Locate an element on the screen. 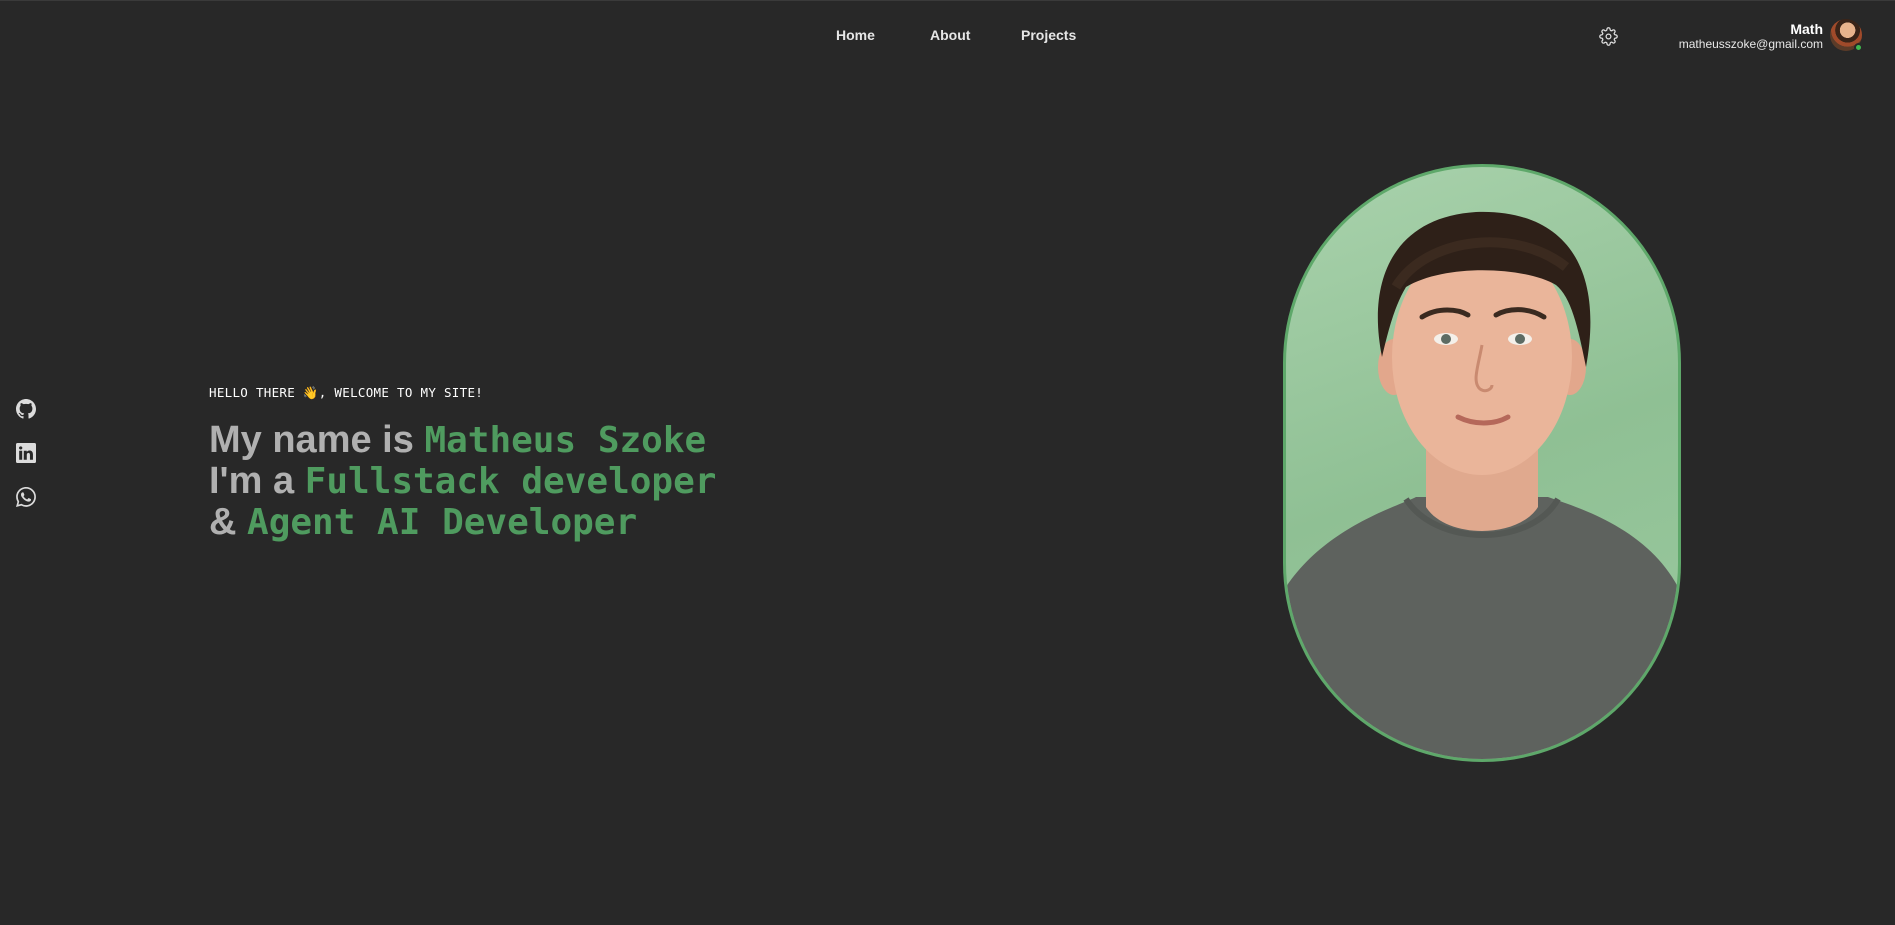  hero-line-1: My name is Matheus Szoke is located at coordinates (462, 440).